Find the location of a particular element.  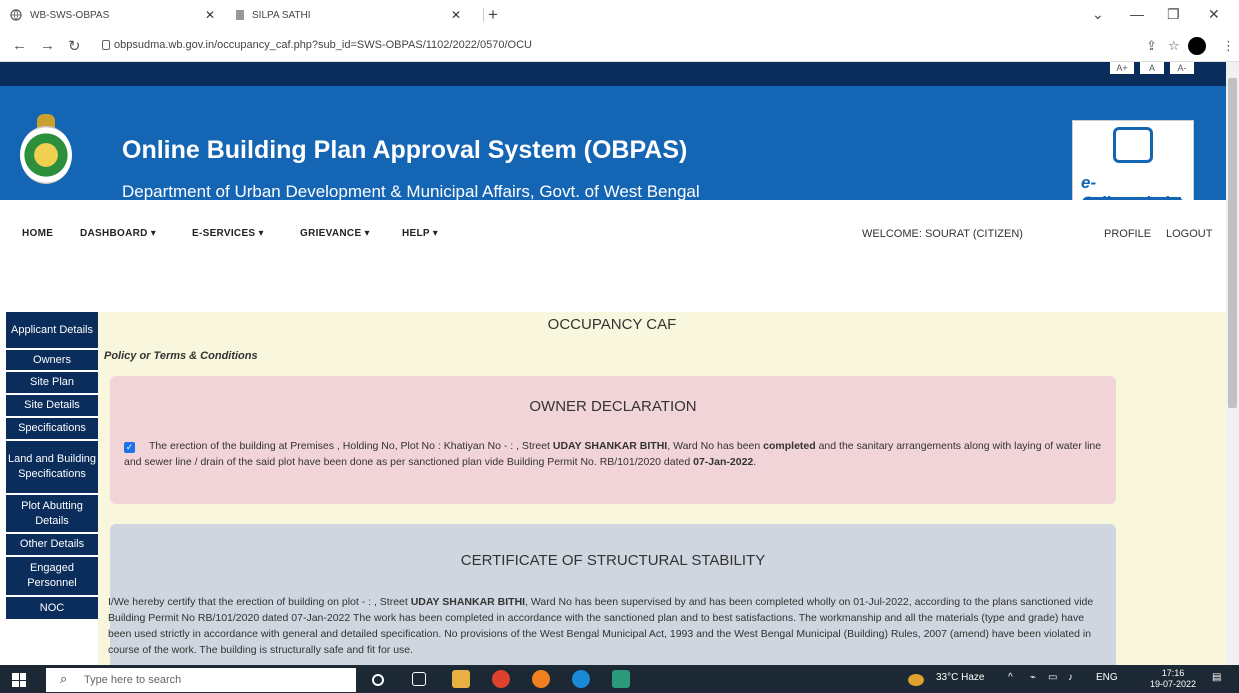

system-clock: 17:16 19-07-2022 is located at coordinates (1173, 679).